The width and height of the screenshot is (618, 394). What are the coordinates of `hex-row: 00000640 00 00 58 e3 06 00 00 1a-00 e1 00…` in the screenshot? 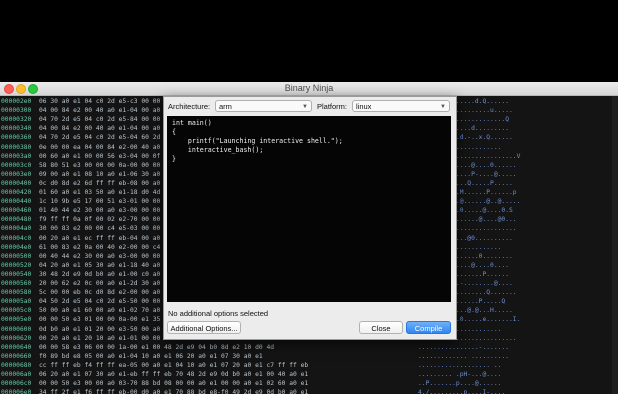 It's located at (309, 347).